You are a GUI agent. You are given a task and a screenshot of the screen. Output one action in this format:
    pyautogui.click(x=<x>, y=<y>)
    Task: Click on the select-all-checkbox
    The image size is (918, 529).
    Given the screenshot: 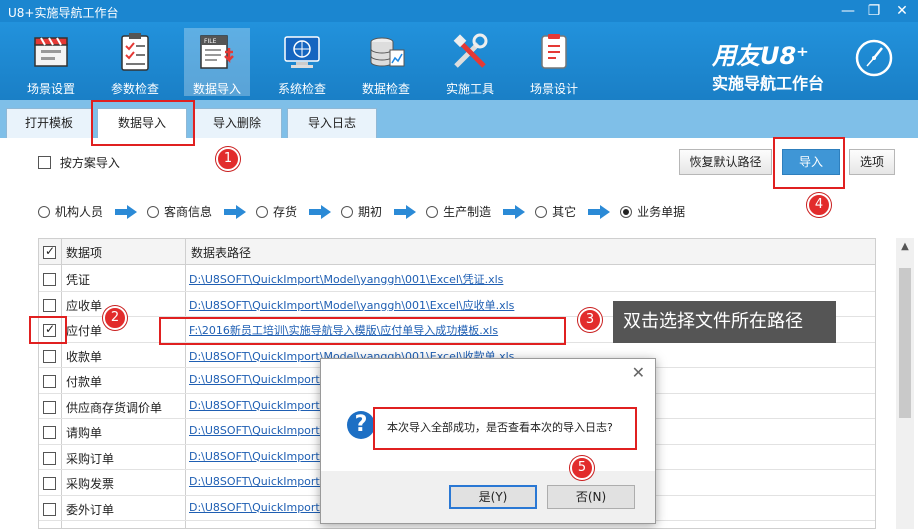 What is the action you would take?
    pyautogui.click(x=49, y=251)
    